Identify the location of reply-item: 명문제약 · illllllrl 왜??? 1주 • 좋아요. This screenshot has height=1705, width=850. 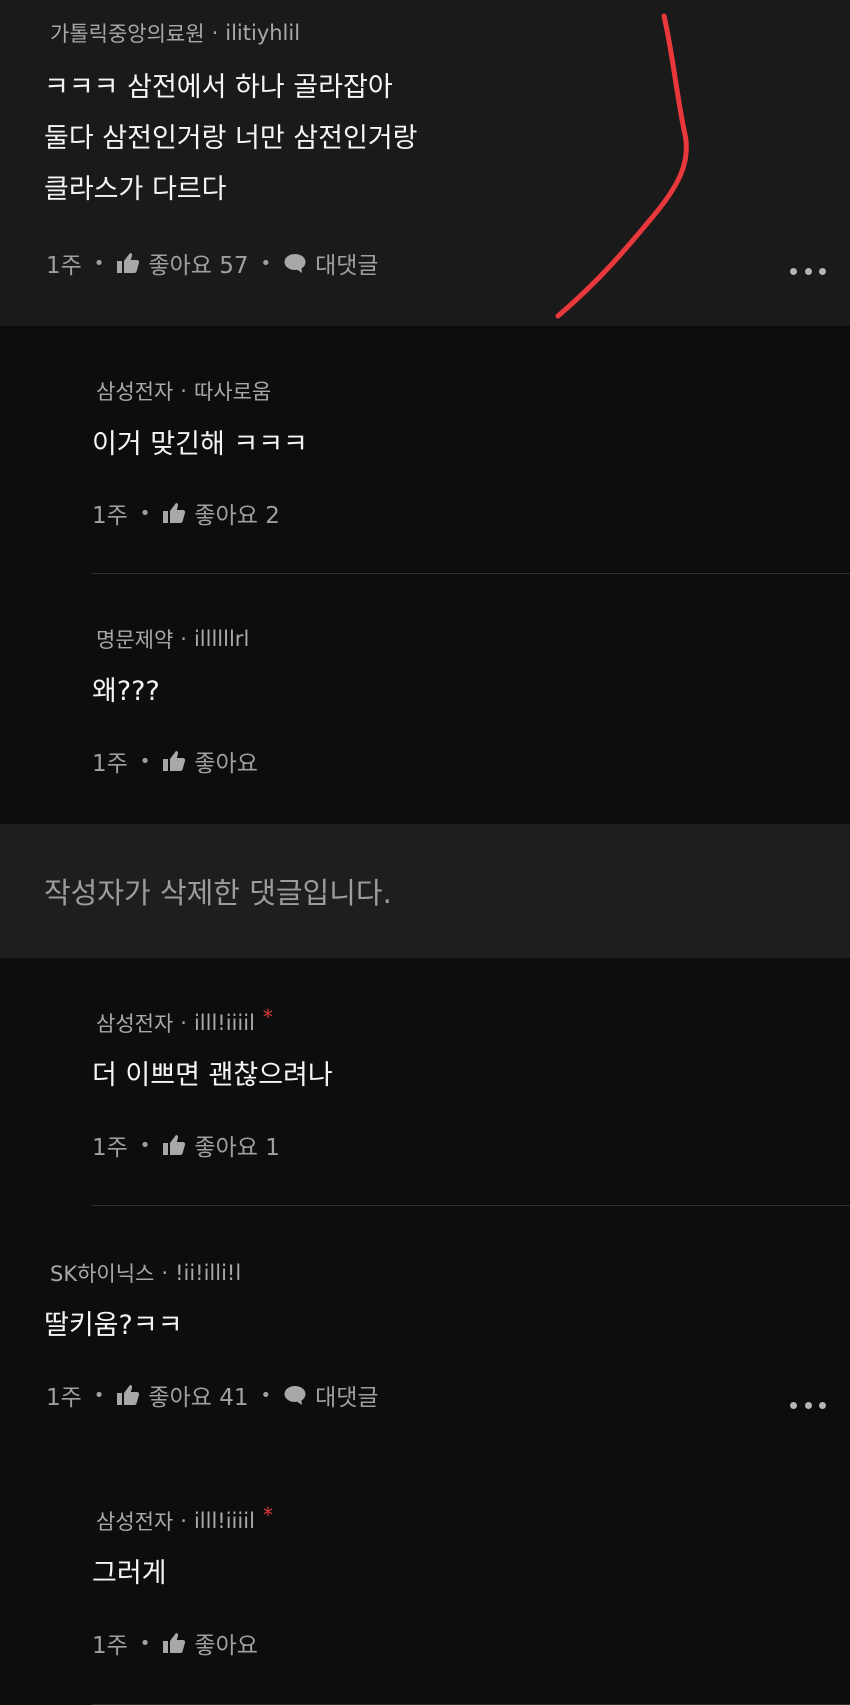
(425, 699).